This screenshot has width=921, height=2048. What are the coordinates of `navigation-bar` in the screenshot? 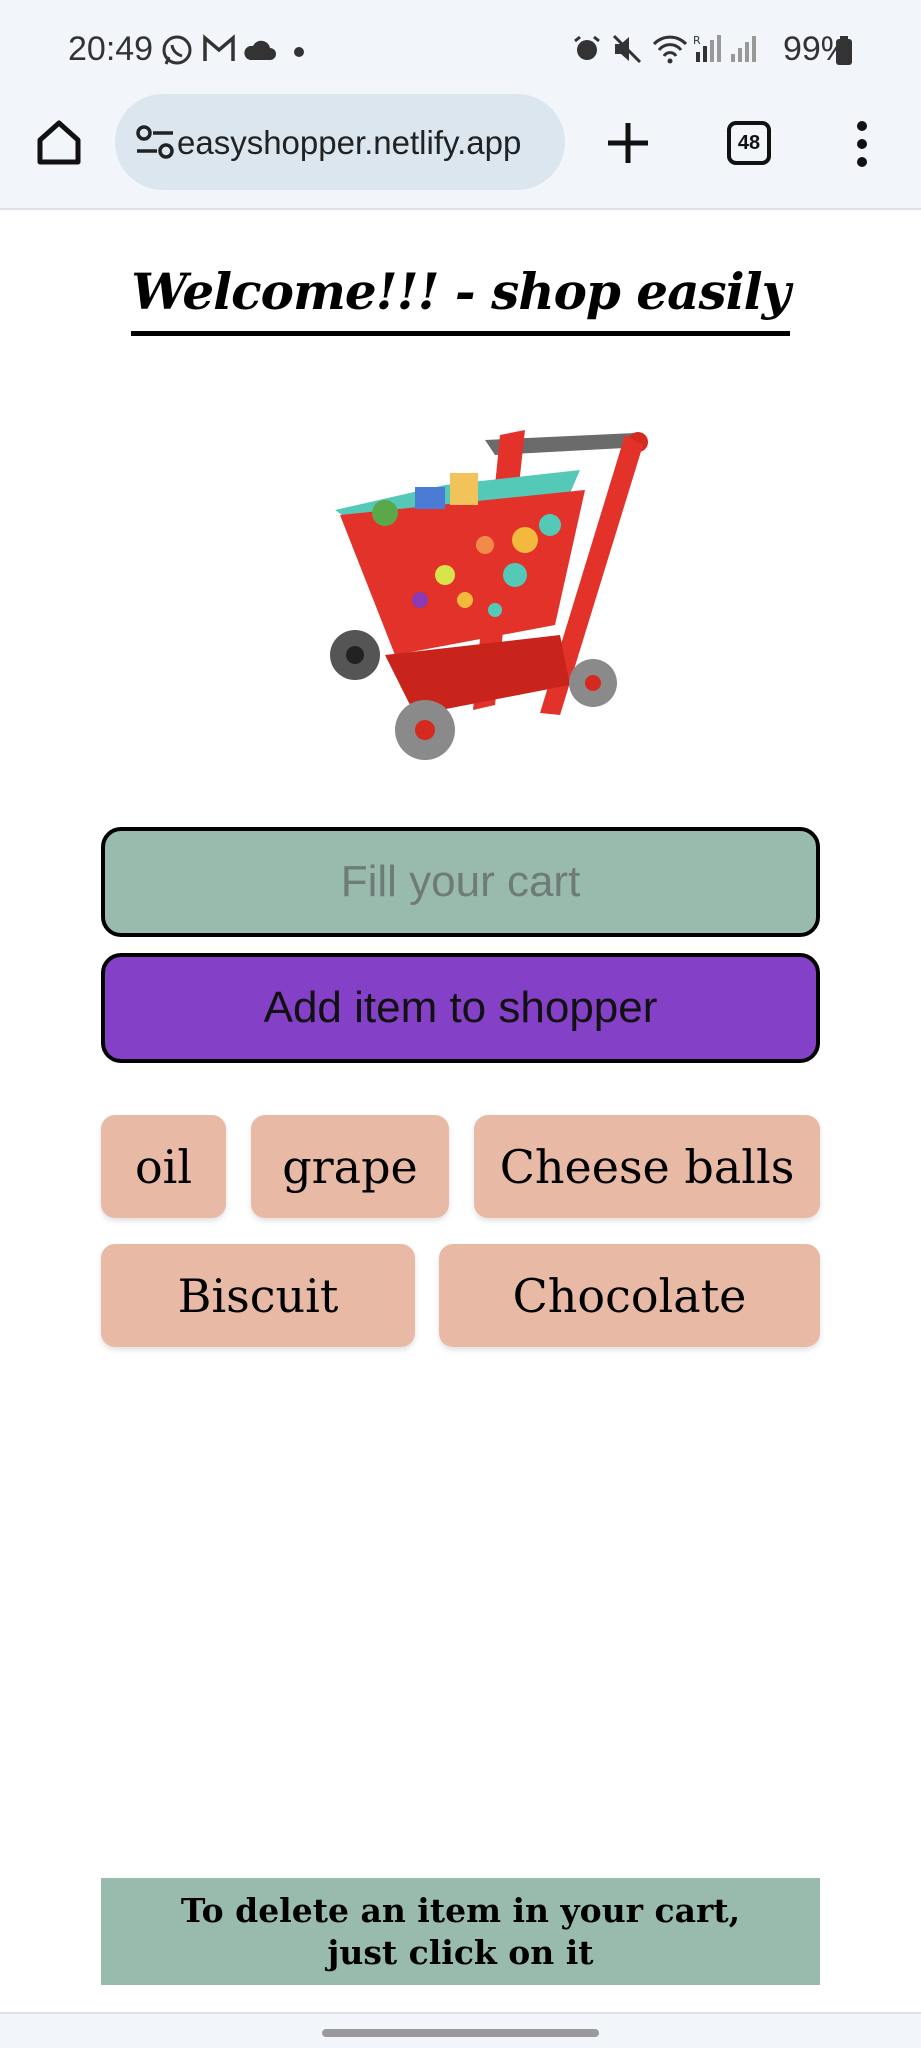 It's located at (460, 2030).